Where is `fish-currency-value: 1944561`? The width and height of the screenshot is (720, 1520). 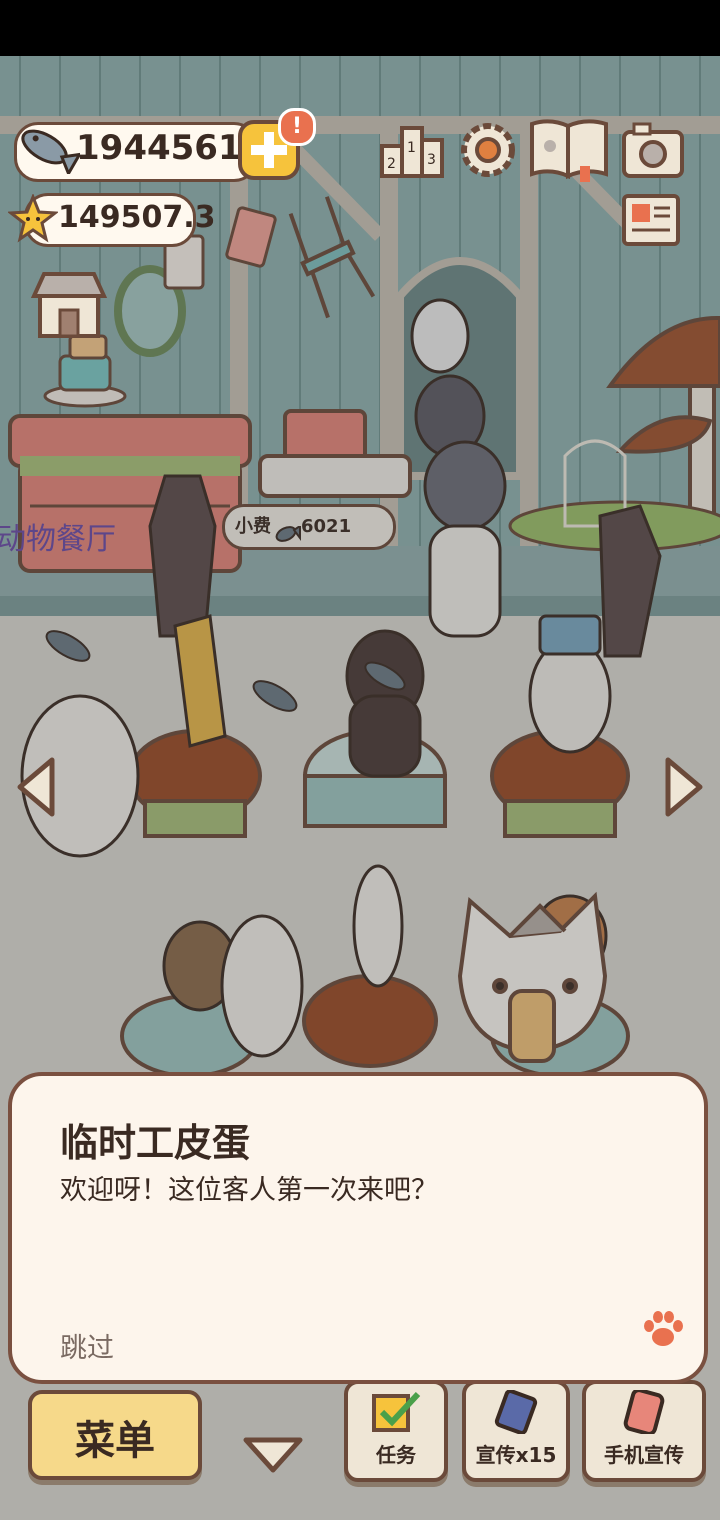
fish-currency-value: 1944561 is located at coordinates (159, 148).